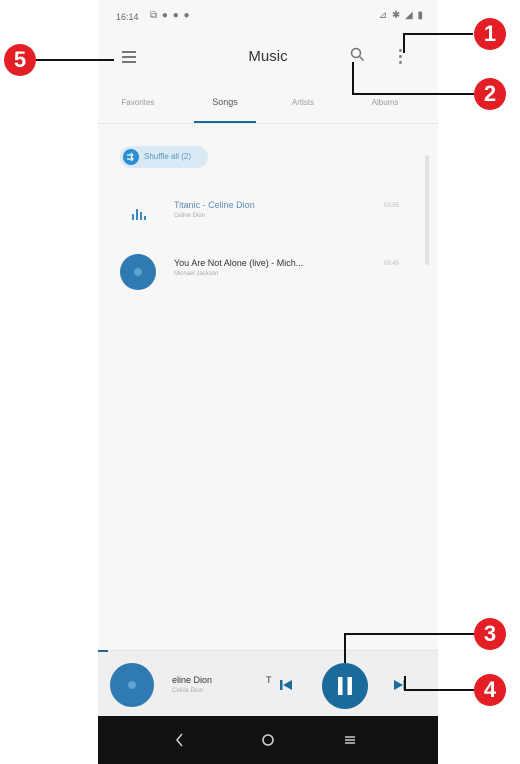  Describe the element at coordinates (180, 740) in the screenshot. I see `back-icon` at that location.